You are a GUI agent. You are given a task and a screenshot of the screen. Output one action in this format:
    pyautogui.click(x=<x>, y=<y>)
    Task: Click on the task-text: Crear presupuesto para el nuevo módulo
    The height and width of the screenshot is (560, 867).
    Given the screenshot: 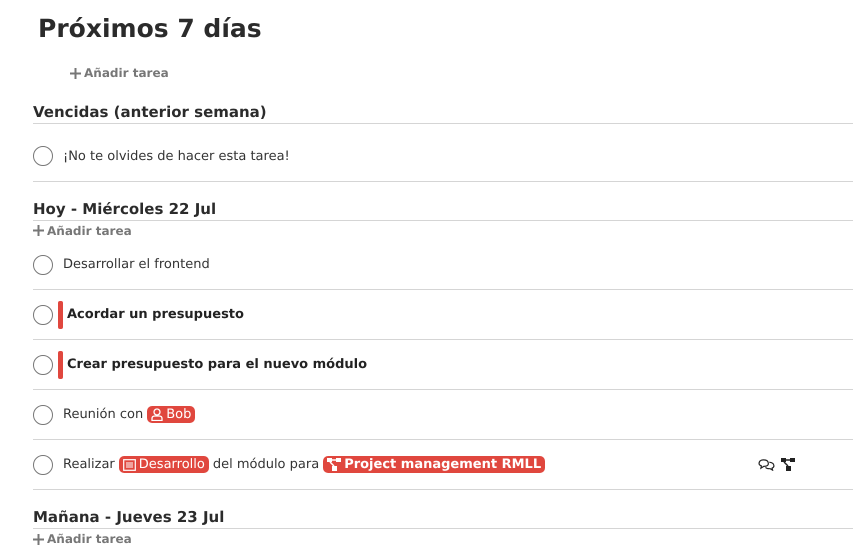 What is the action you would take?
    pyautogui.click(x=217, y=364)
    